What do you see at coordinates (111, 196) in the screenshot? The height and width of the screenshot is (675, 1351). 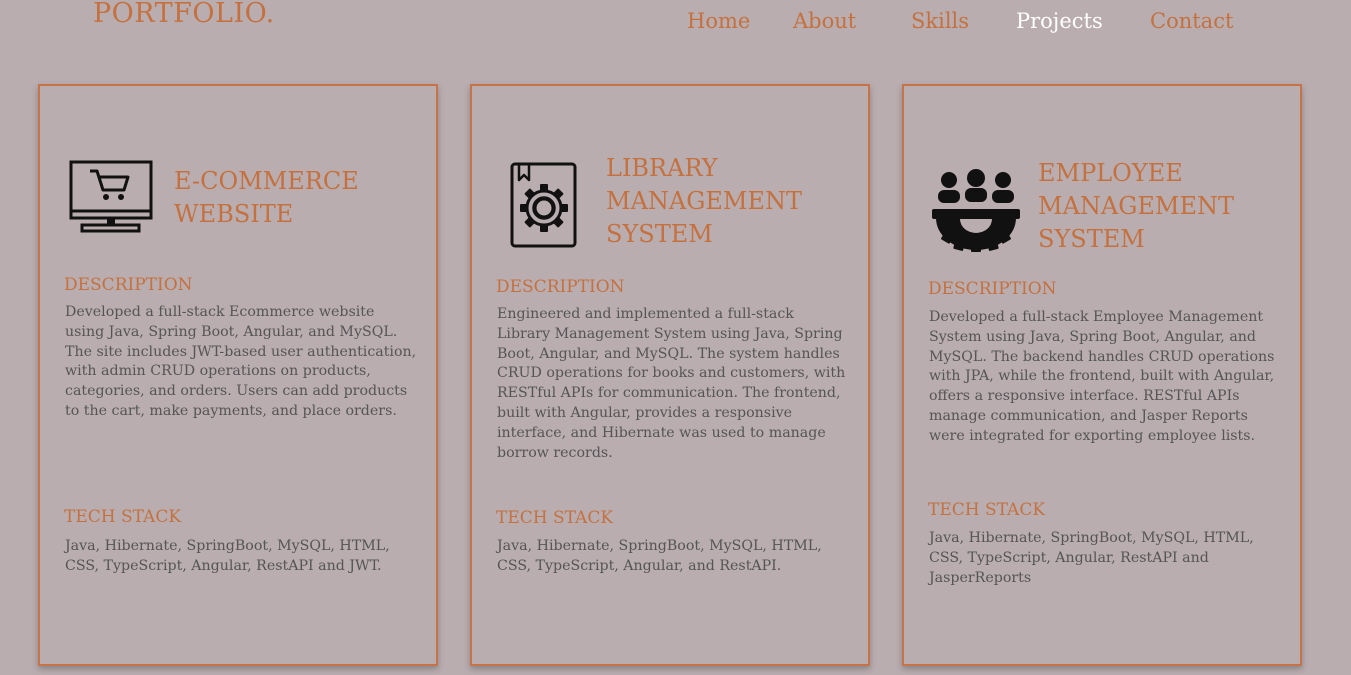 I see `monitor-cart-icon` at bounding box center [111, 196].